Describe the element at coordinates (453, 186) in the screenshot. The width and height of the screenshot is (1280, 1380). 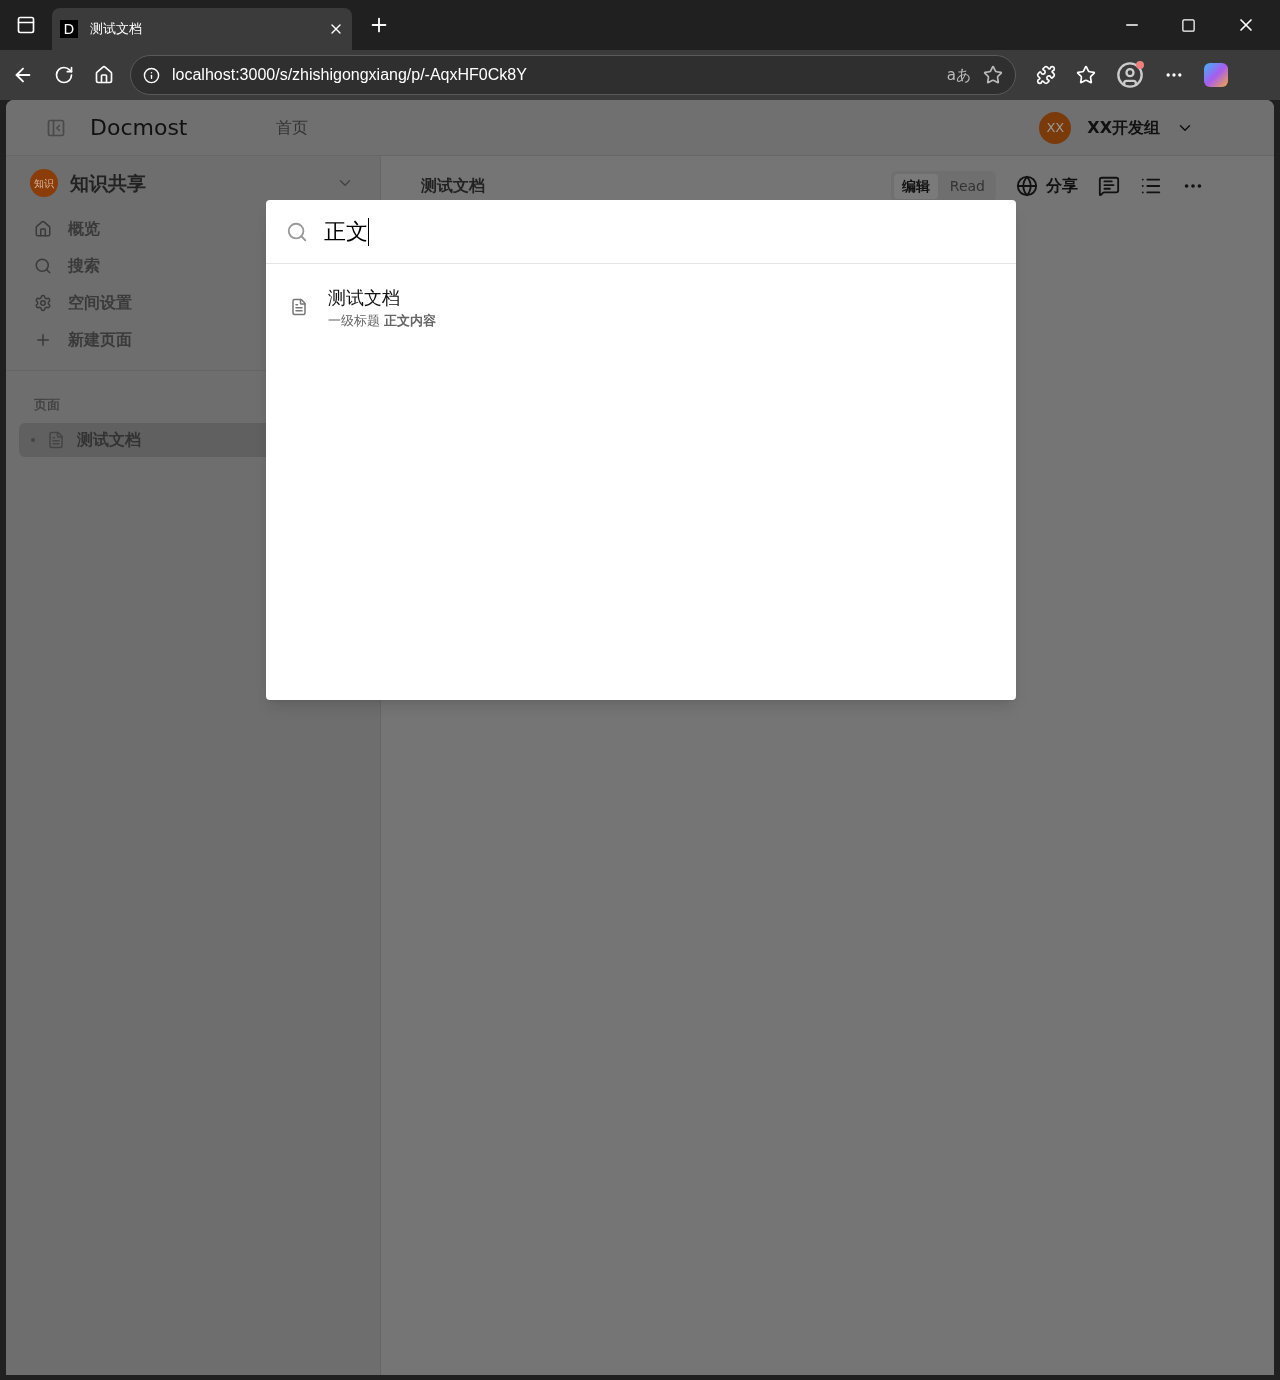
I see `page-title: 测试文档` at that location.